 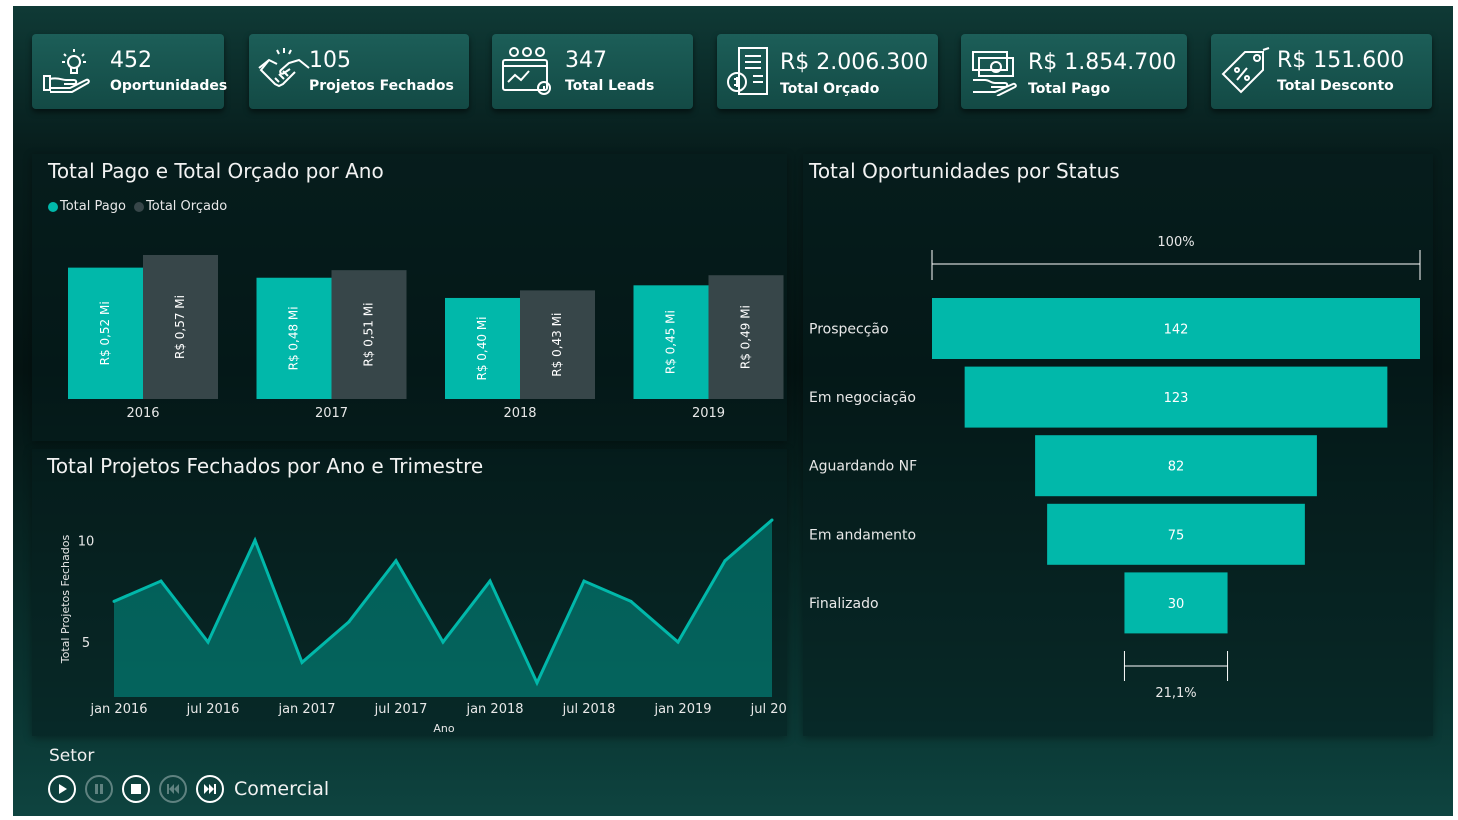 I want to click on play-button, so click(x=62, y=789).